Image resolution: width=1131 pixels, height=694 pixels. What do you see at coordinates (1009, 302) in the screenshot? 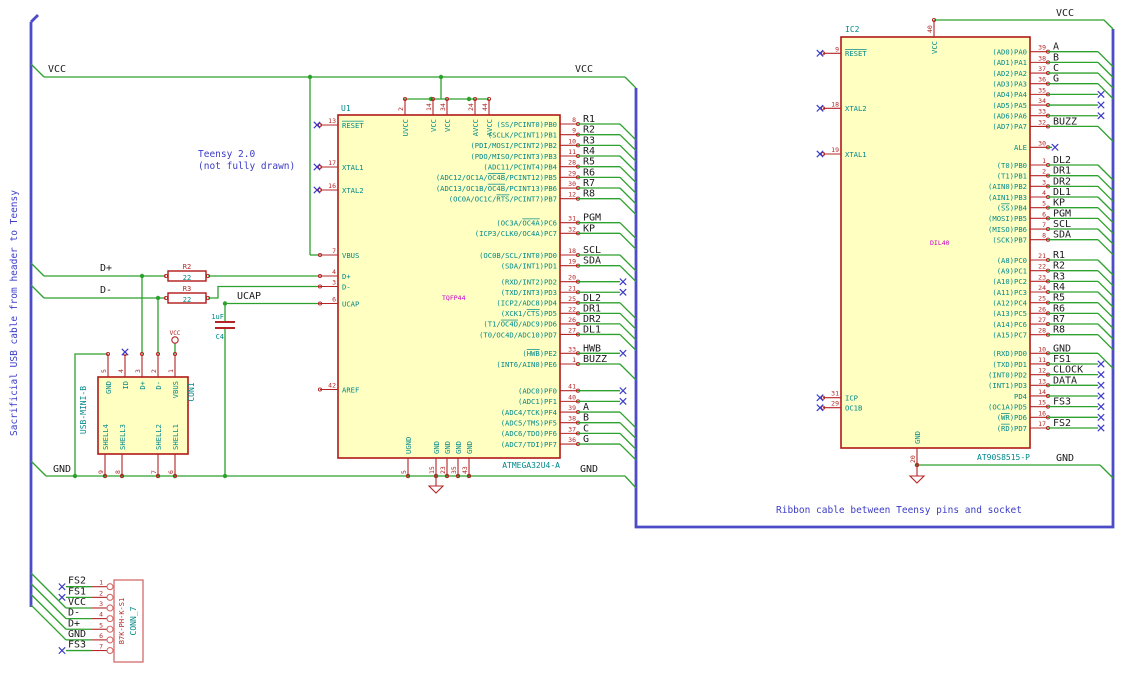
I see `pin-name-25: (A12)PC4` at bounding box center [1009, 302].